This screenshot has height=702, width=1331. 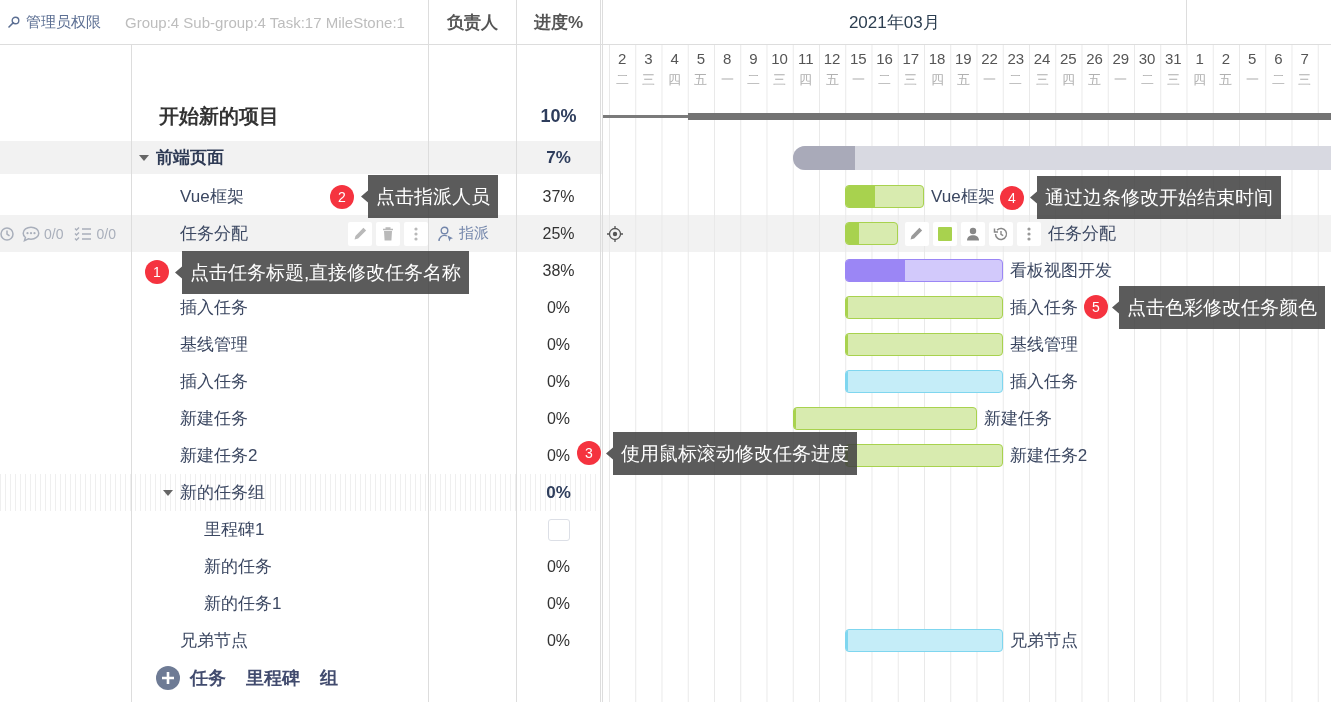 What do you see at coordinates (1043, 345) in the screenshot?
I see `bar-label: 基线管理` at bounding box center [1043, 345].